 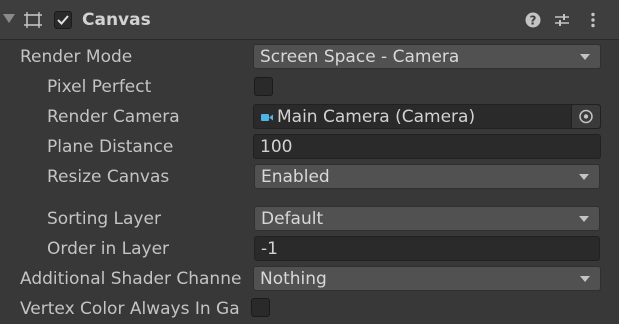 I want to click on vertex-color-gamma-checkbox, so click(x=260, y=307).